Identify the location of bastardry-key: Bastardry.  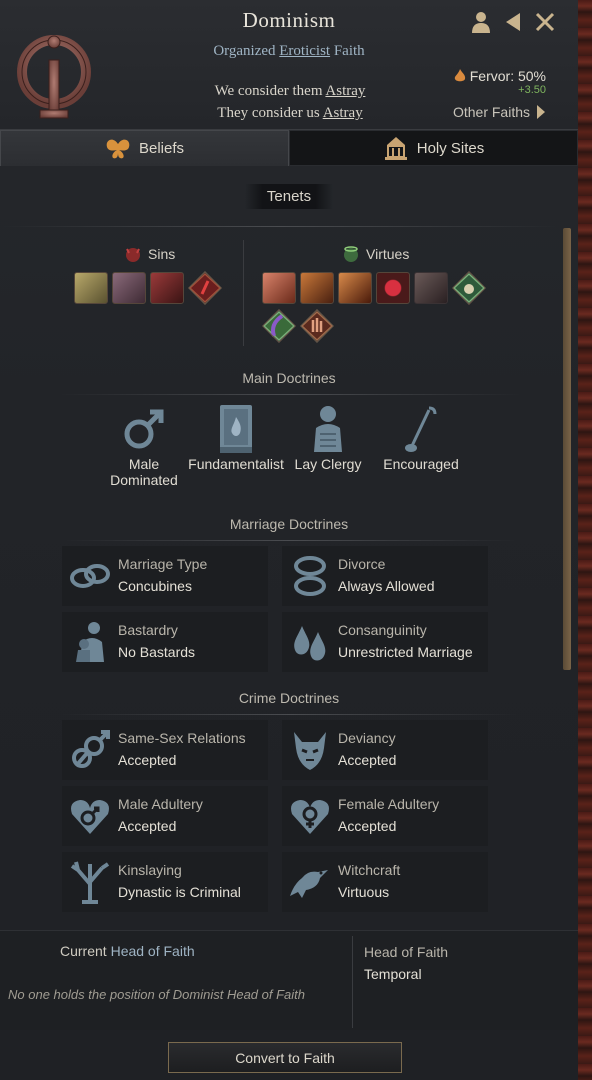
(148, 630).